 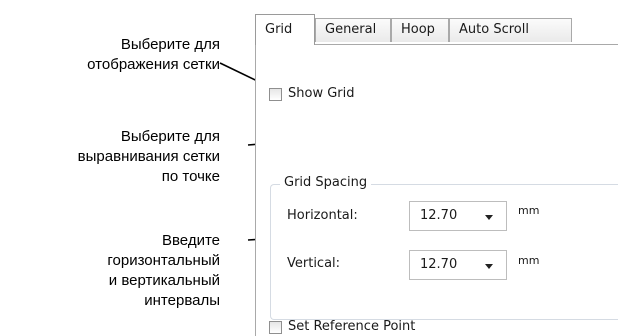 What do you see at coordinates (529, 210) in the screenshot?
I see `horizontal-unit: mm` at bounding box center [529, 210].